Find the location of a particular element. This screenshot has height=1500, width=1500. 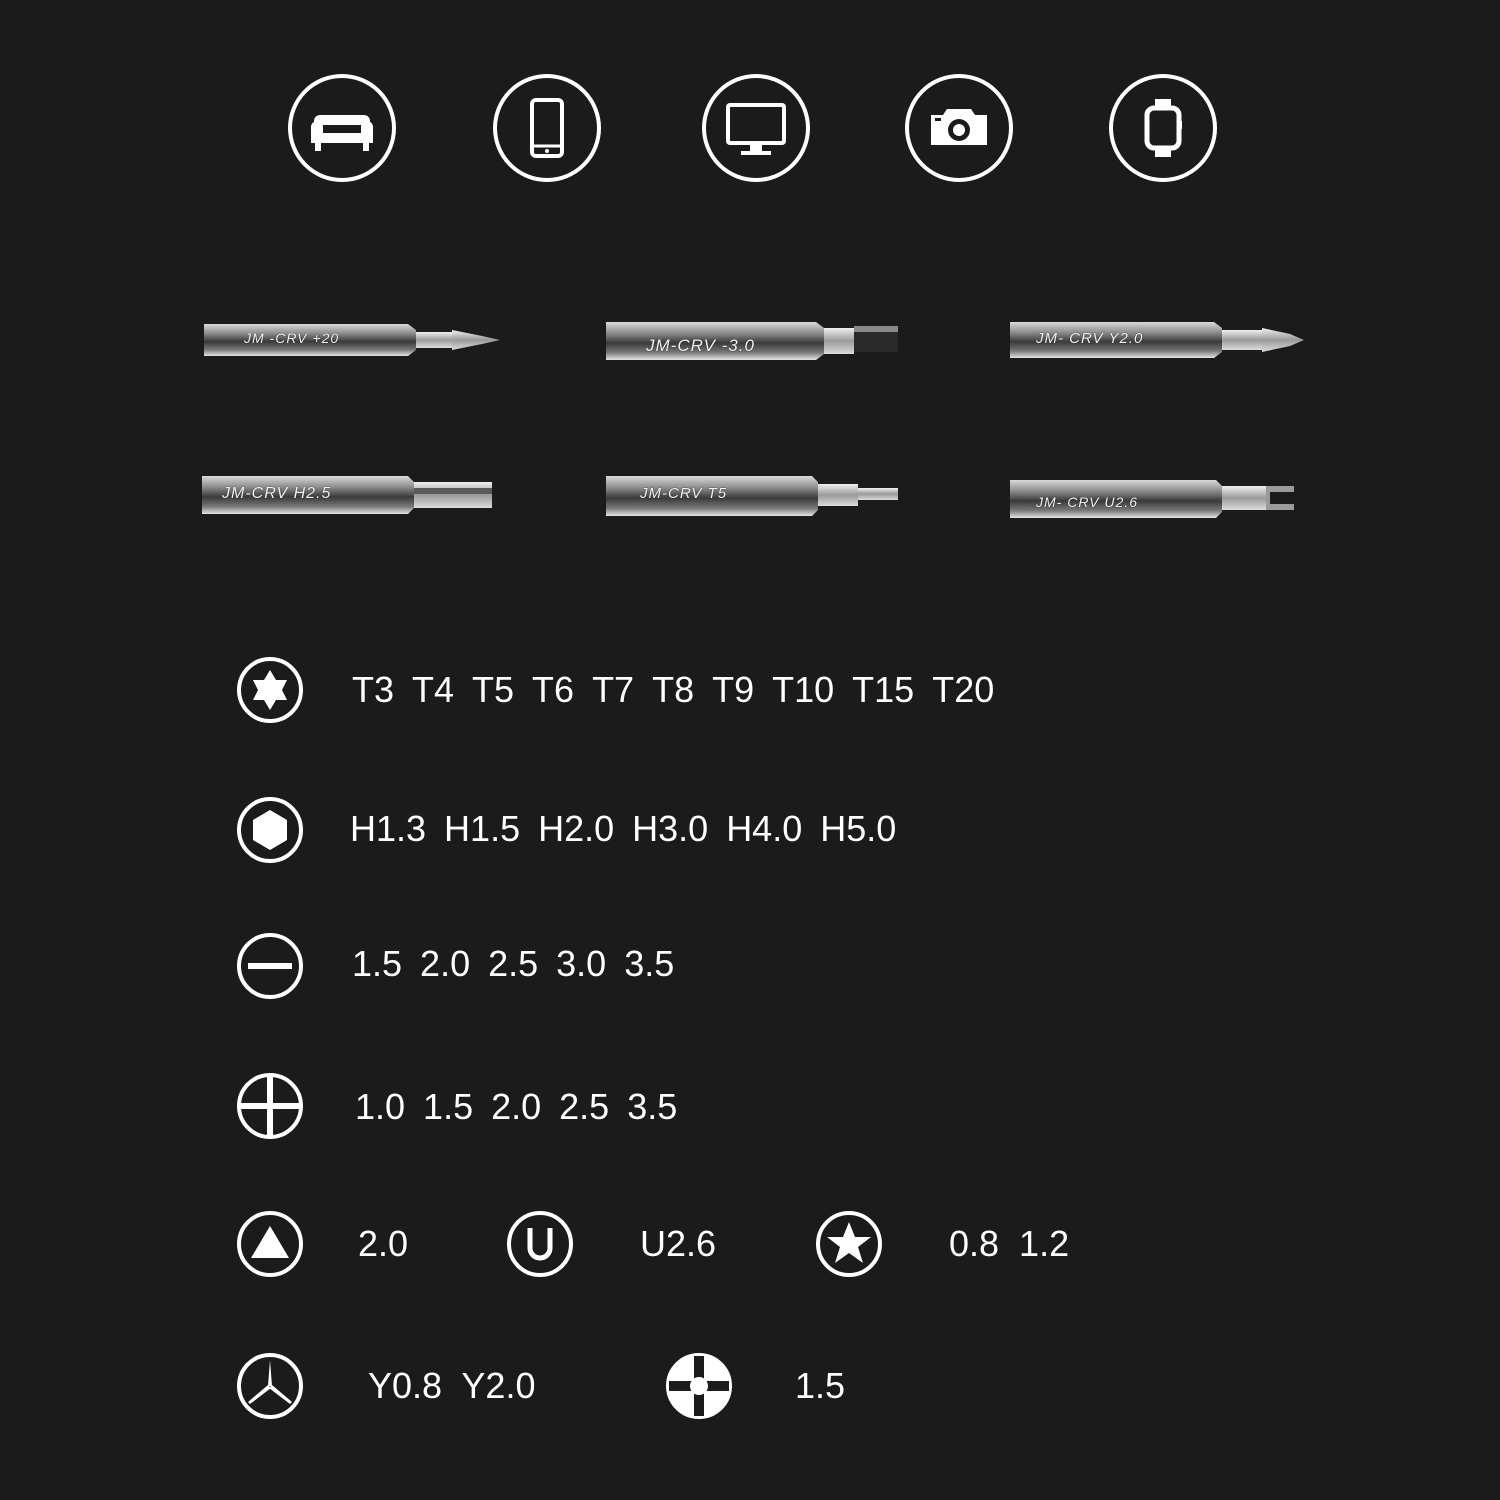

hexagon-icon is located at coordinates (270, 830).